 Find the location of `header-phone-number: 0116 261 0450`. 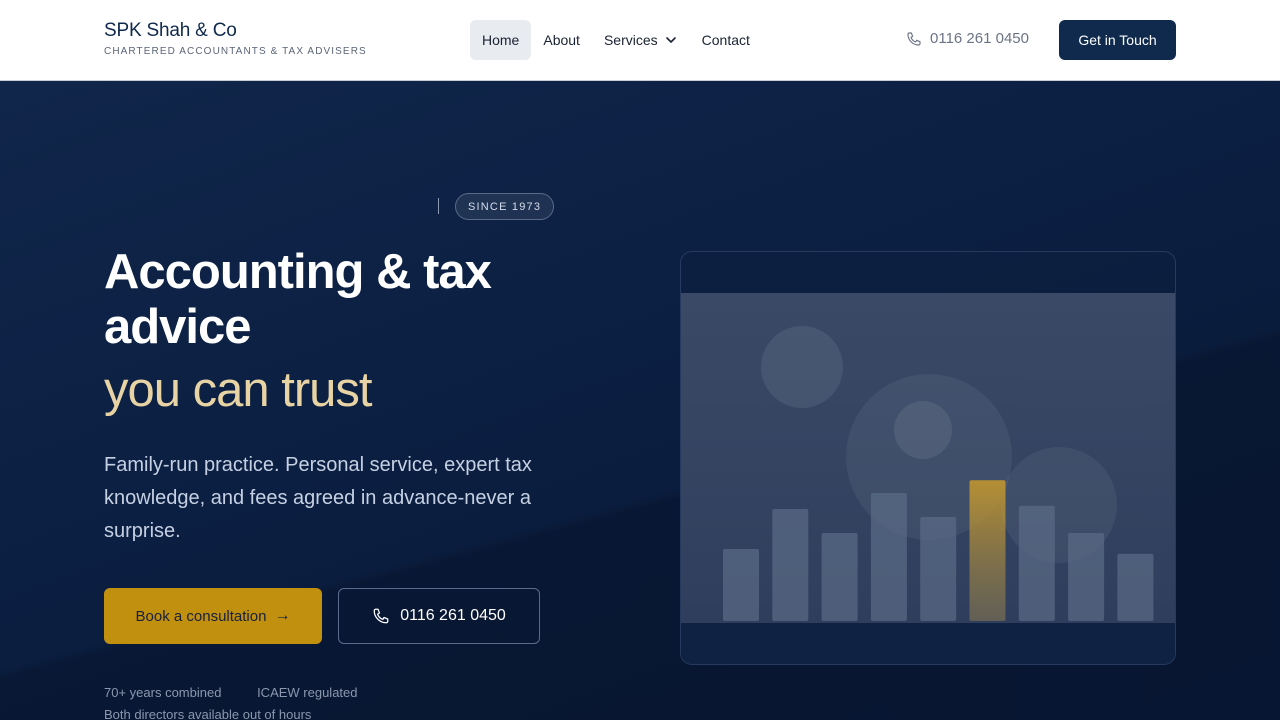

header-phone-number: 0116 261 0450 is located at coordinates (979, 38).